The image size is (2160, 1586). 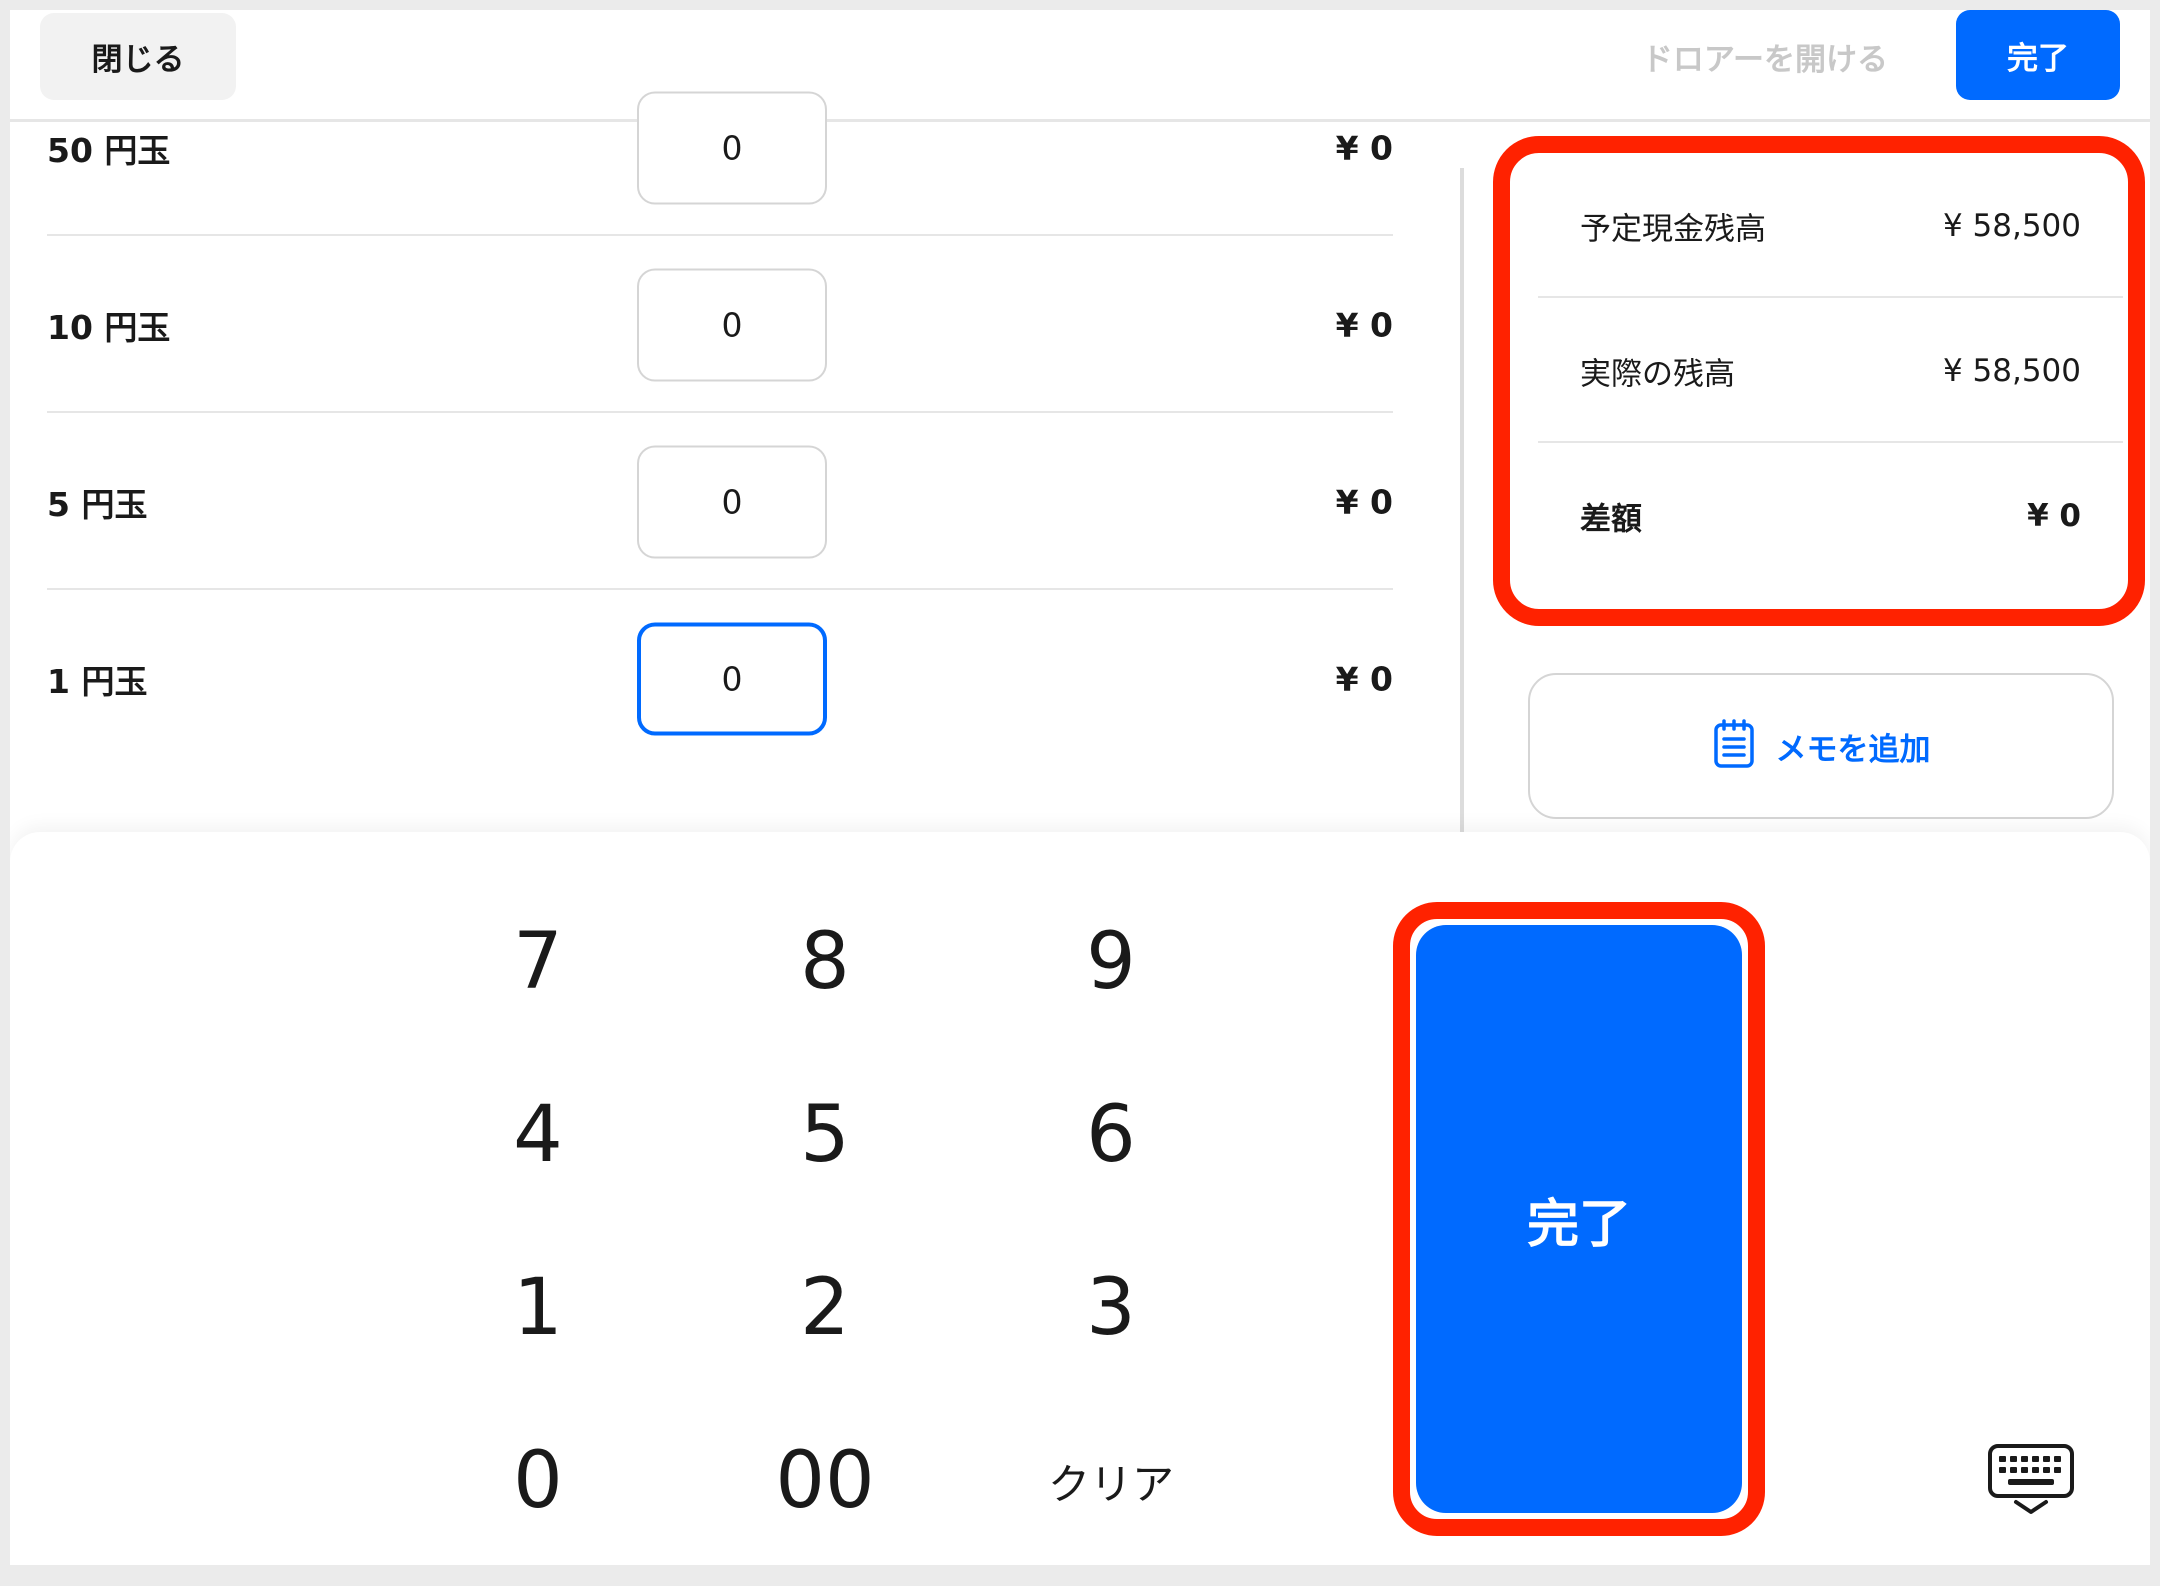 I want to click on denomination-row-10: 10 円玉 0 ¥ 0, so click(x=720, y=324).